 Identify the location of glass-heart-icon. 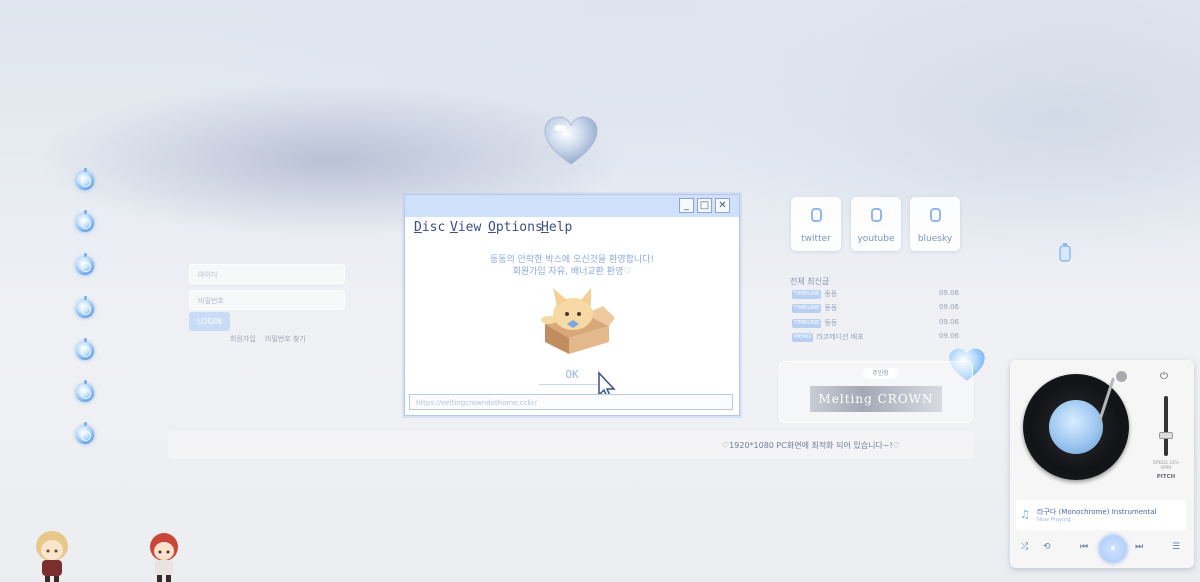
(571, 140).